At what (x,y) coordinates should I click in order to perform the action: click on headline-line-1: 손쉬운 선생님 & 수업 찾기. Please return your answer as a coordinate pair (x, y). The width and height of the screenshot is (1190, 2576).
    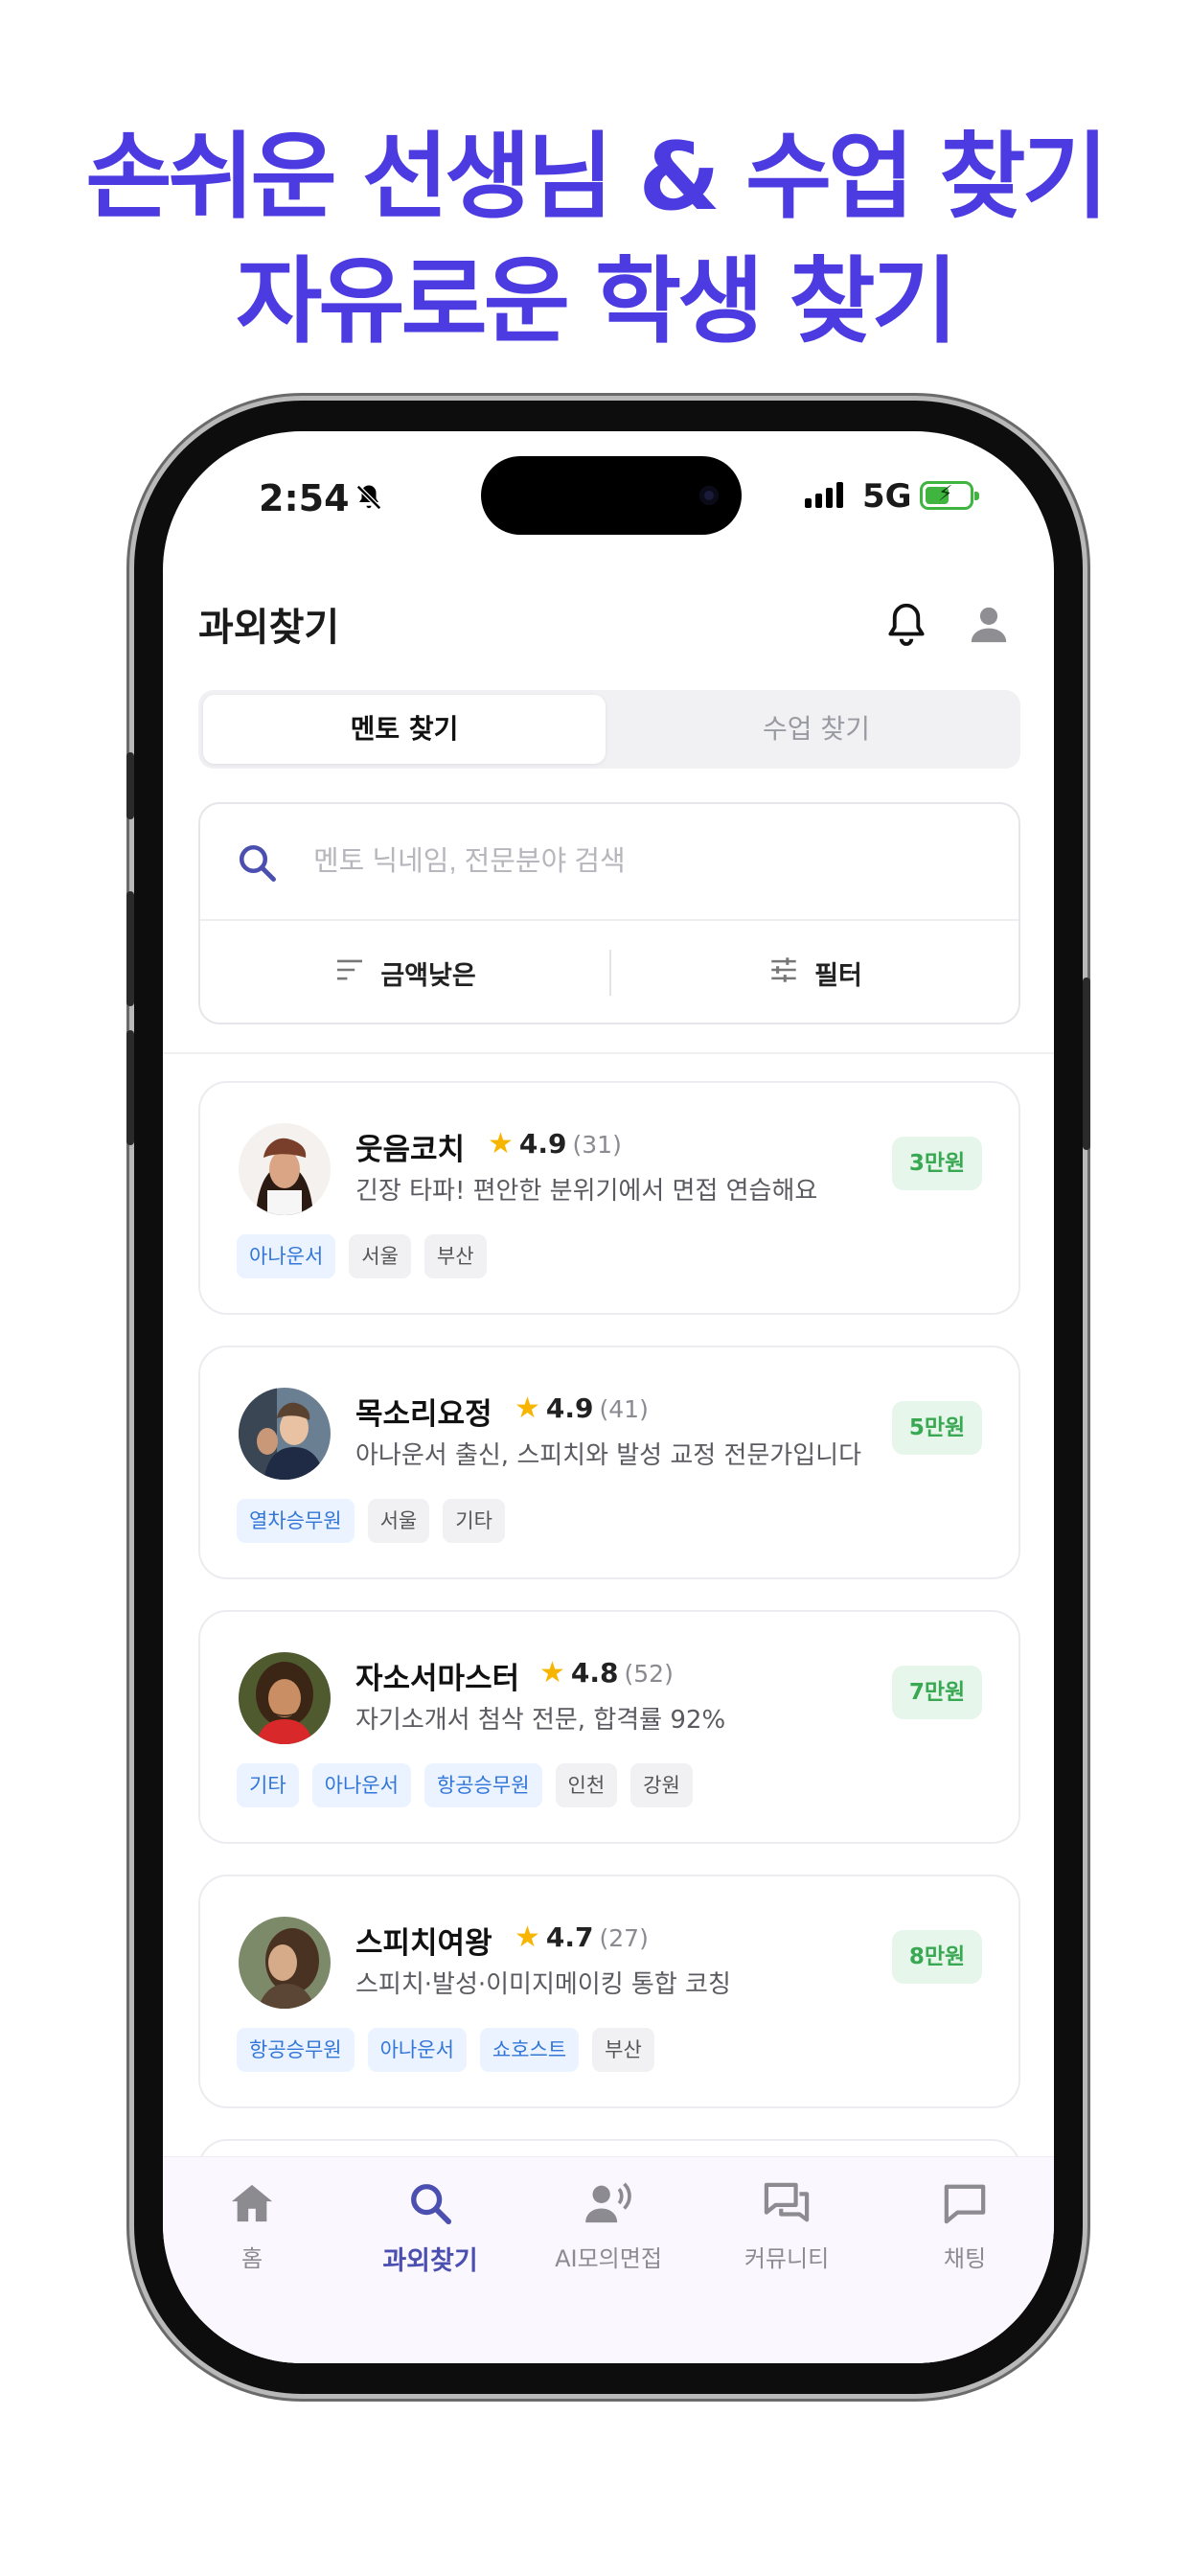
    Looking at the image, I should click on (597, 177).